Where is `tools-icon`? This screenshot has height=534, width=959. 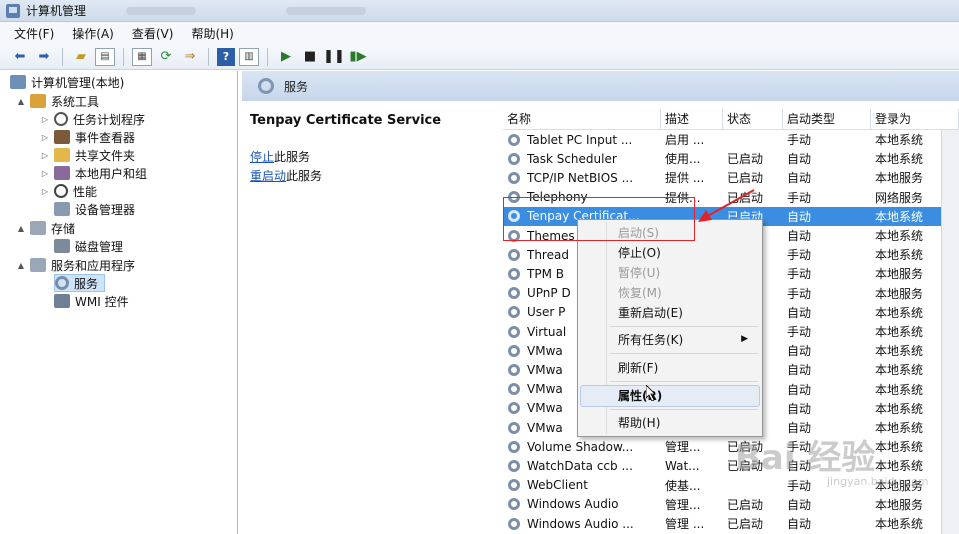
tools-icon is located at coordinates (38, 101).